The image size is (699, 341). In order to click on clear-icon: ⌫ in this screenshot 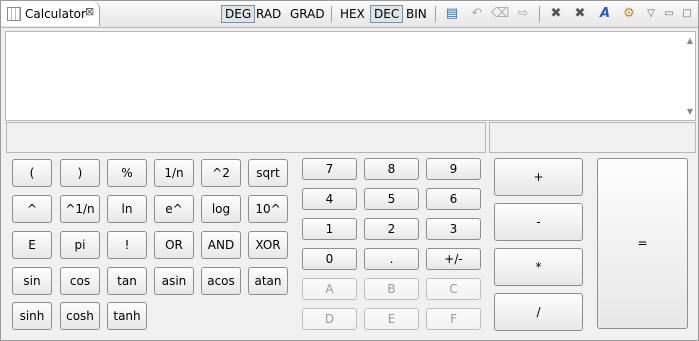, I will do `click(500, 14)`.